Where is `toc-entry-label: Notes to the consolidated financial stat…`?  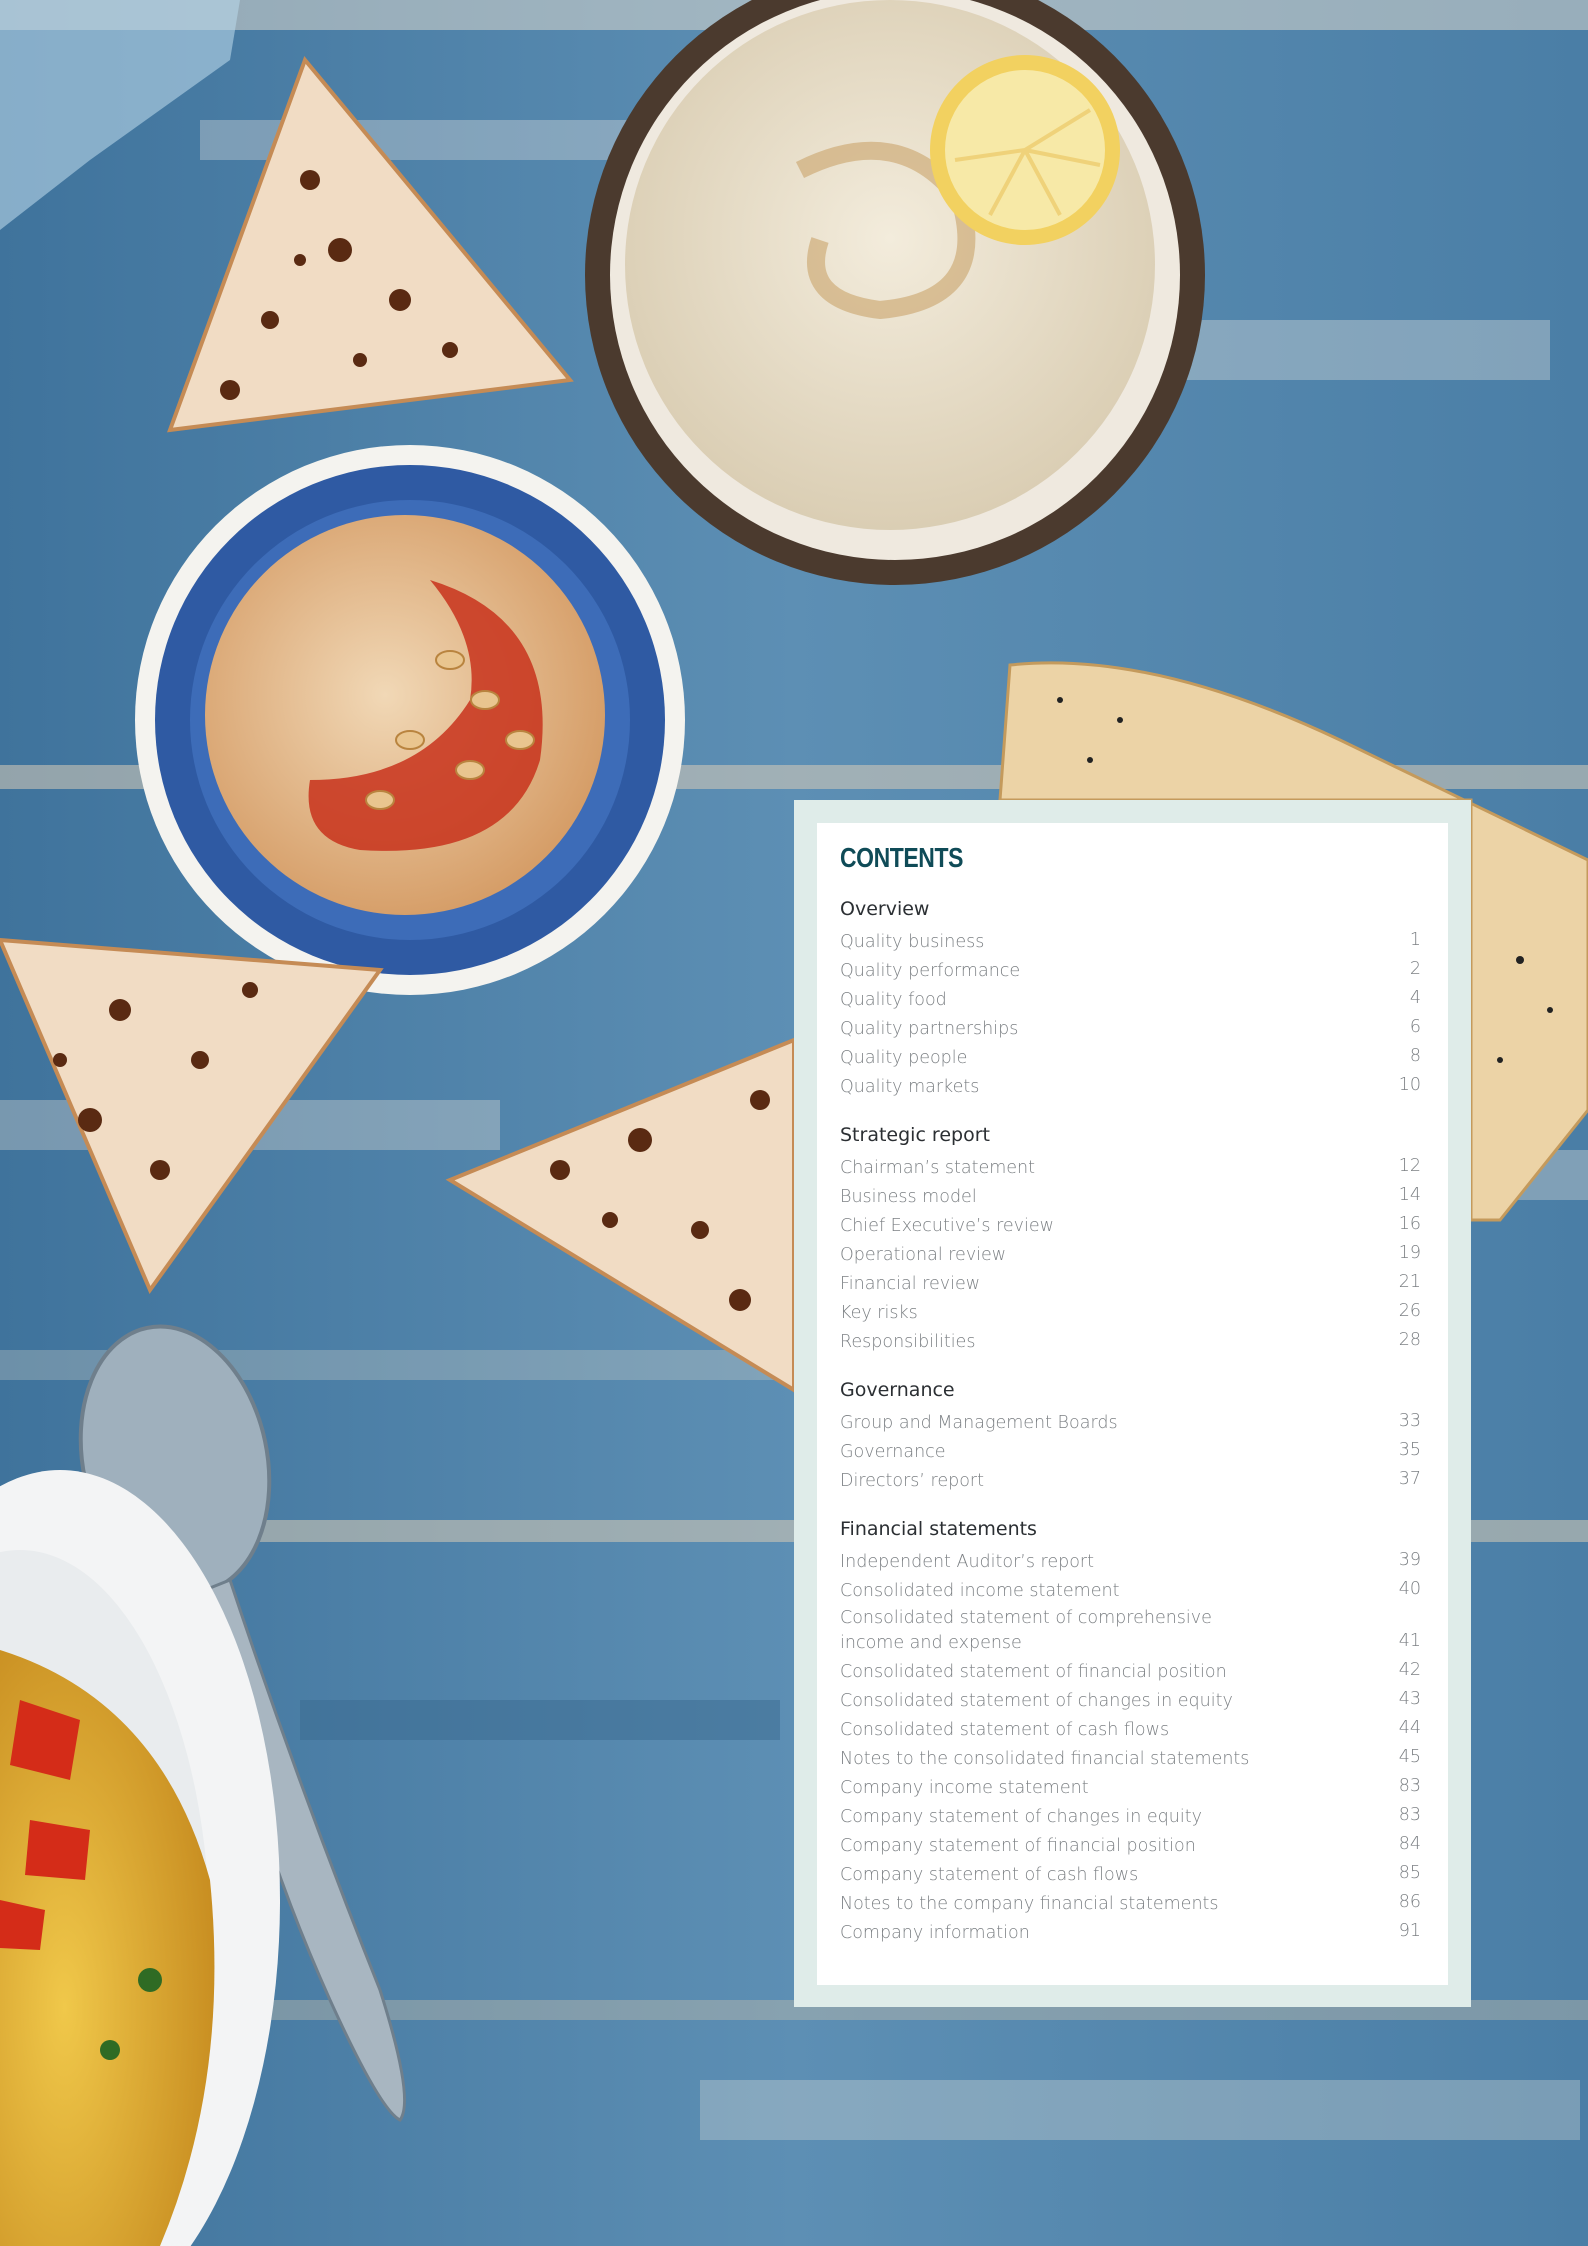 toc-entry-label: Notes to the consolidated financial stat… is located at coordinates (1045, 1759).